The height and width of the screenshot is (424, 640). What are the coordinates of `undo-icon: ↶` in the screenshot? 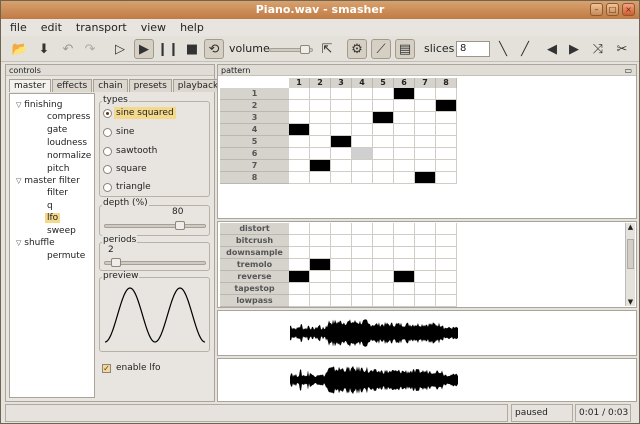 It's located at (68, 49).